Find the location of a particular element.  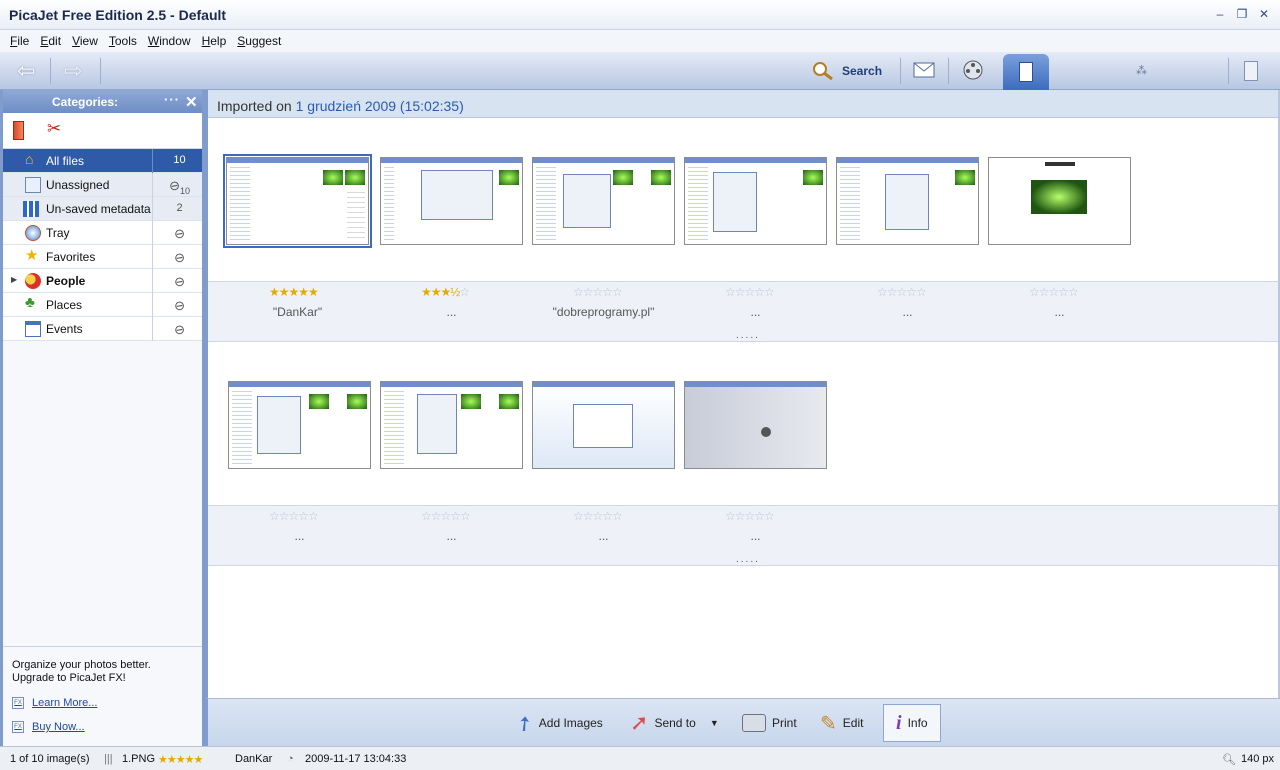

single-view-button is located at coordinates (1026, 72).